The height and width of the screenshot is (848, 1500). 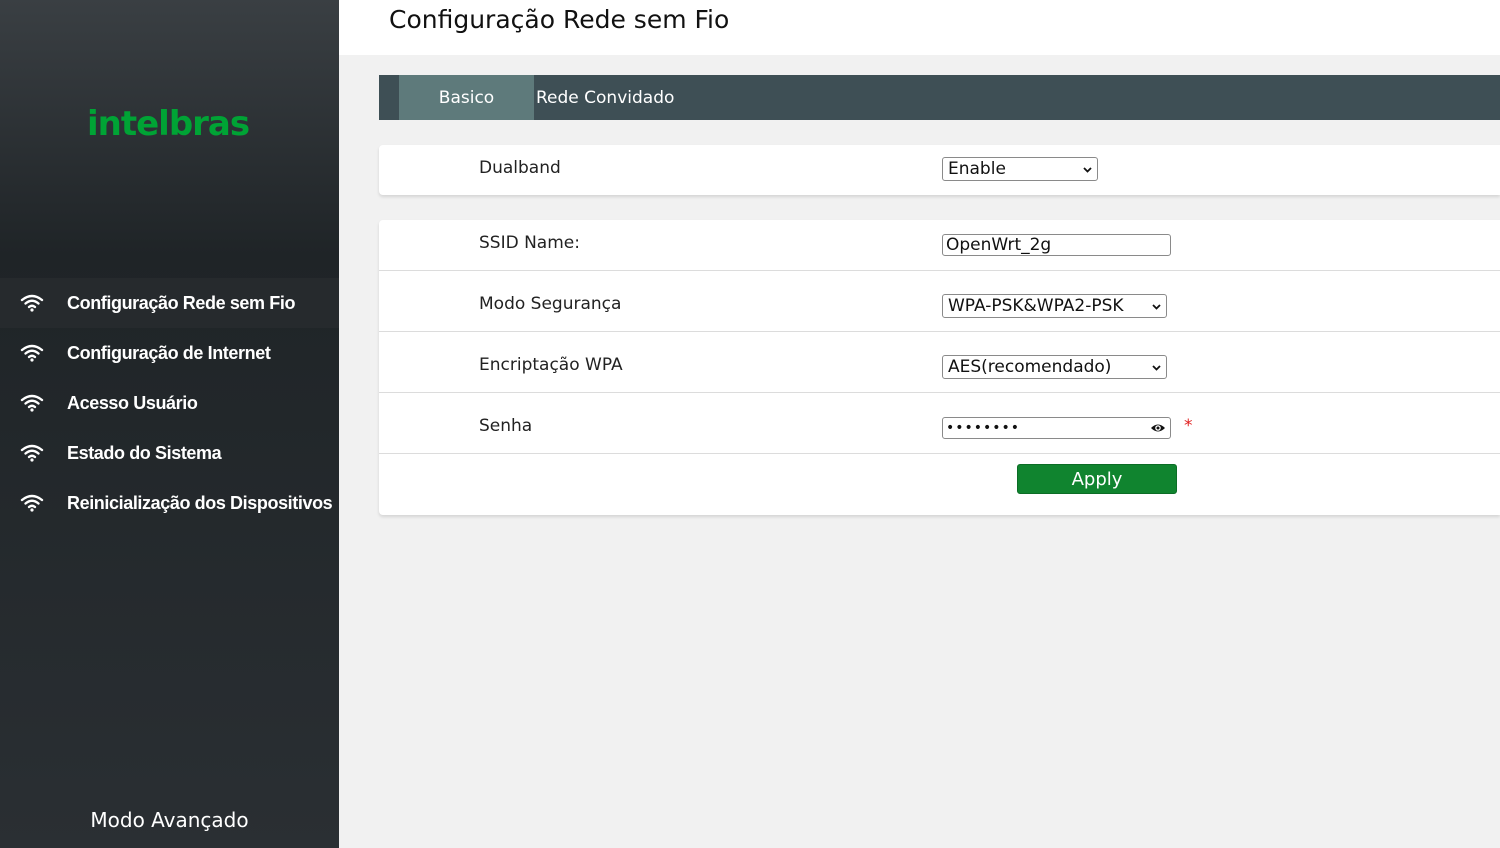 I want to click on wpa-encryption-select: AES(recomendado), so click(x=1054, y=367).